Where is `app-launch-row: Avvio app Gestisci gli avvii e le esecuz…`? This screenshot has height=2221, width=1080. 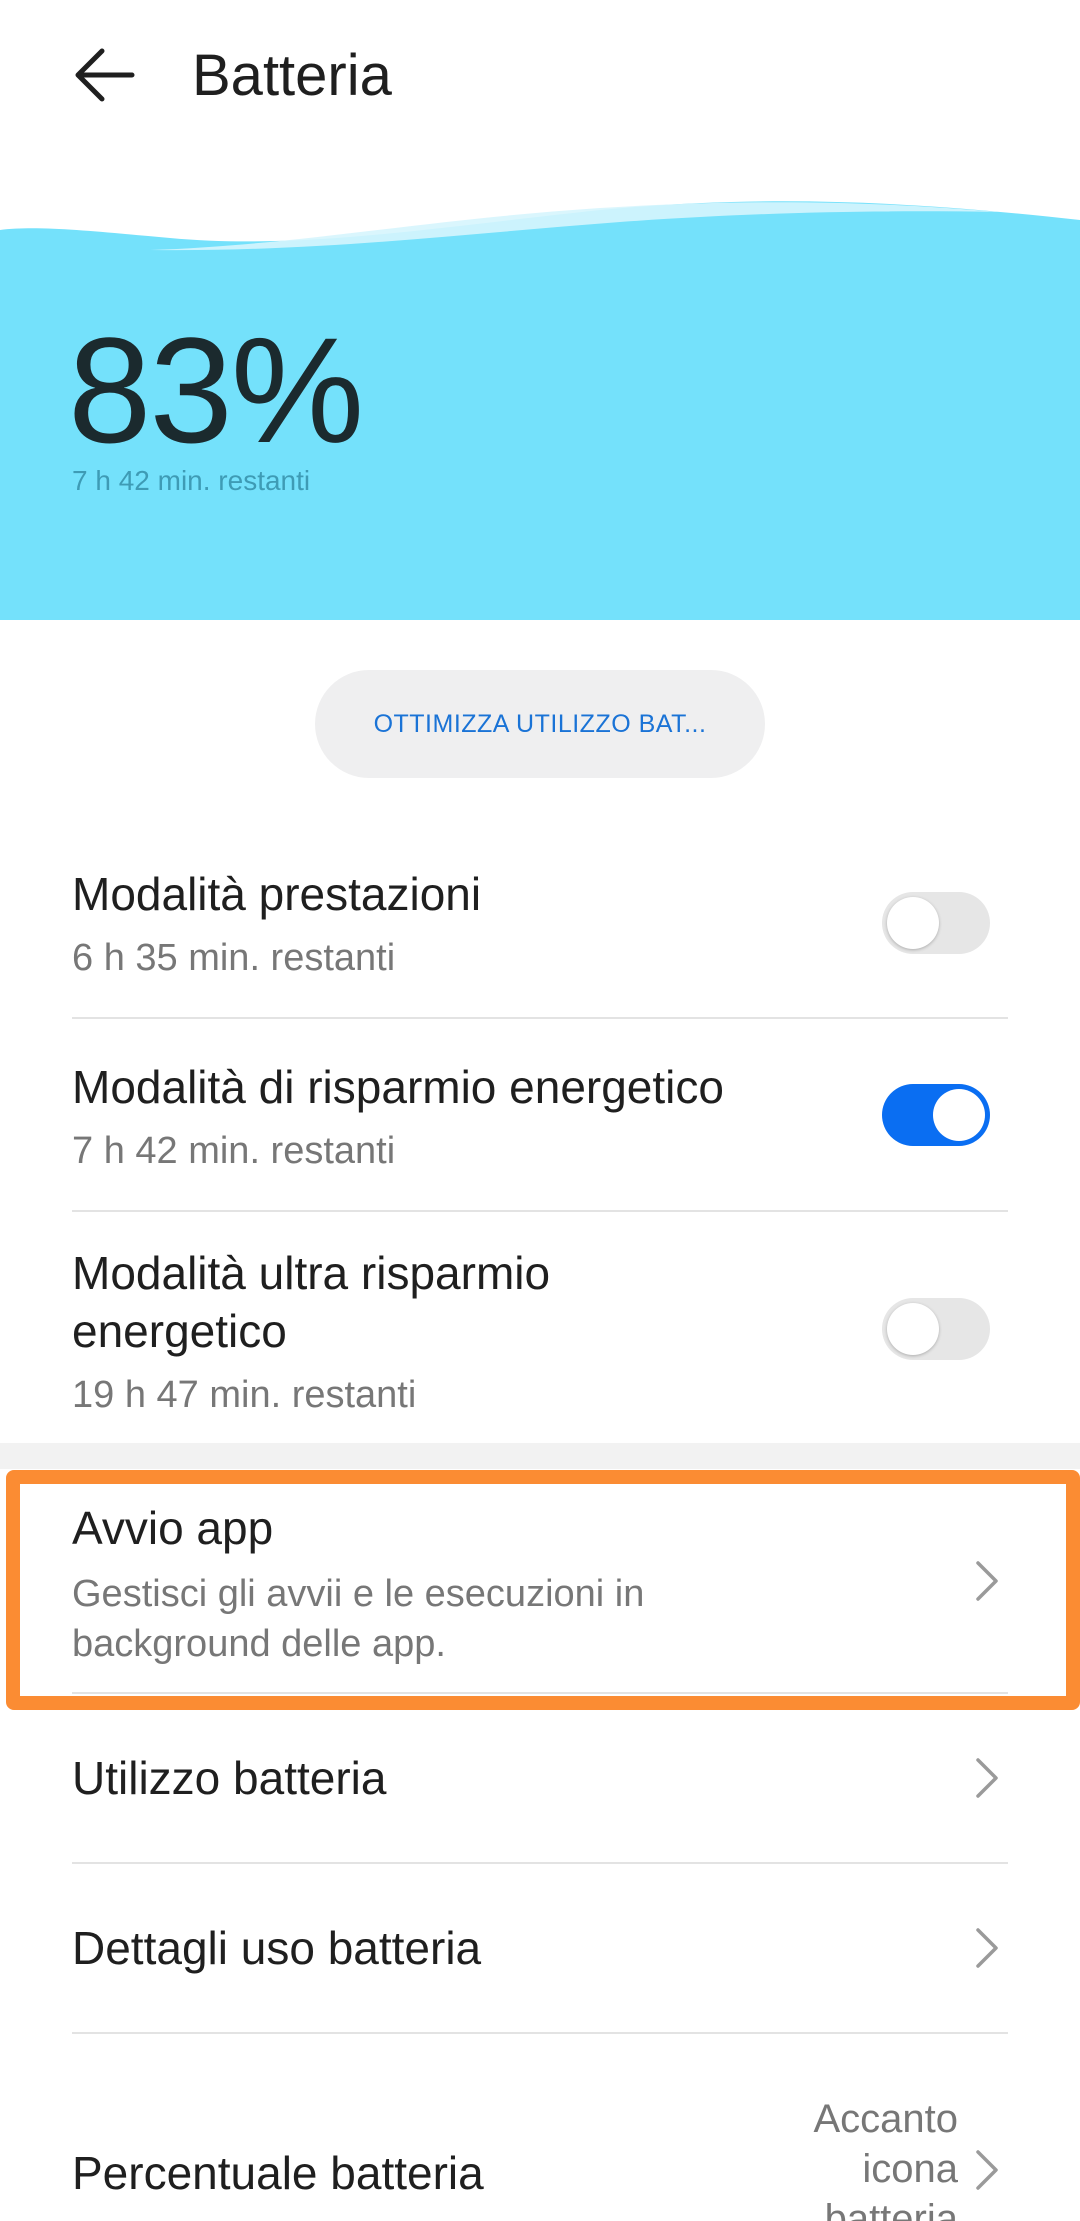
app-launch-row: Avvio app Gestisci gli avvii e le esecuz… is located at coordinates (540, 1581).